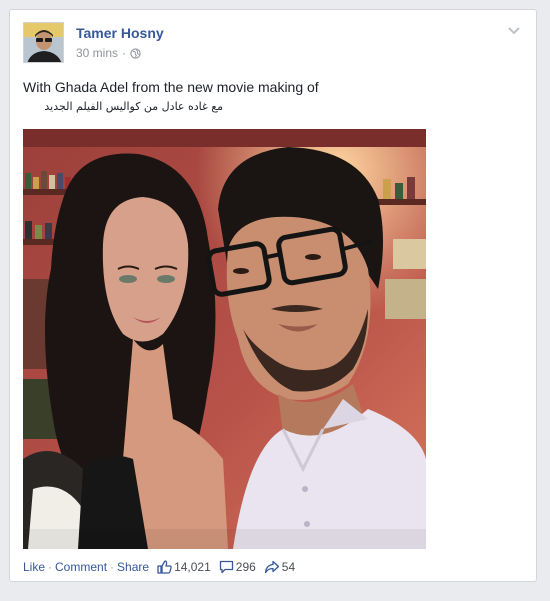  I want to click on chevron-down-icon, so click(514, 31).